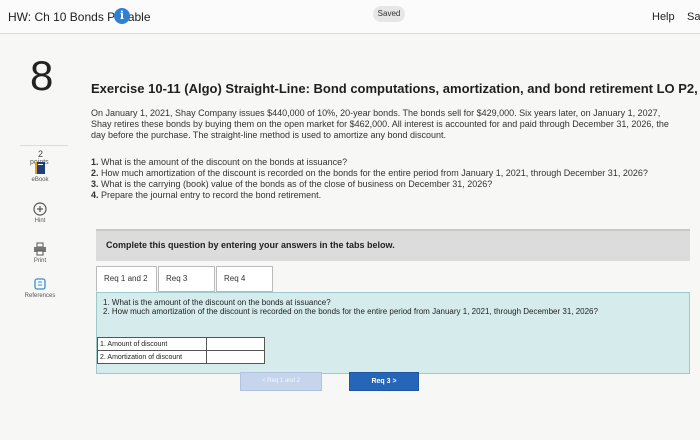 This screenshot has height=440, width=700. Describe the element at coordinates (244, 279) in the screenshot. I see `tab-req-4: Req 4` at that location.